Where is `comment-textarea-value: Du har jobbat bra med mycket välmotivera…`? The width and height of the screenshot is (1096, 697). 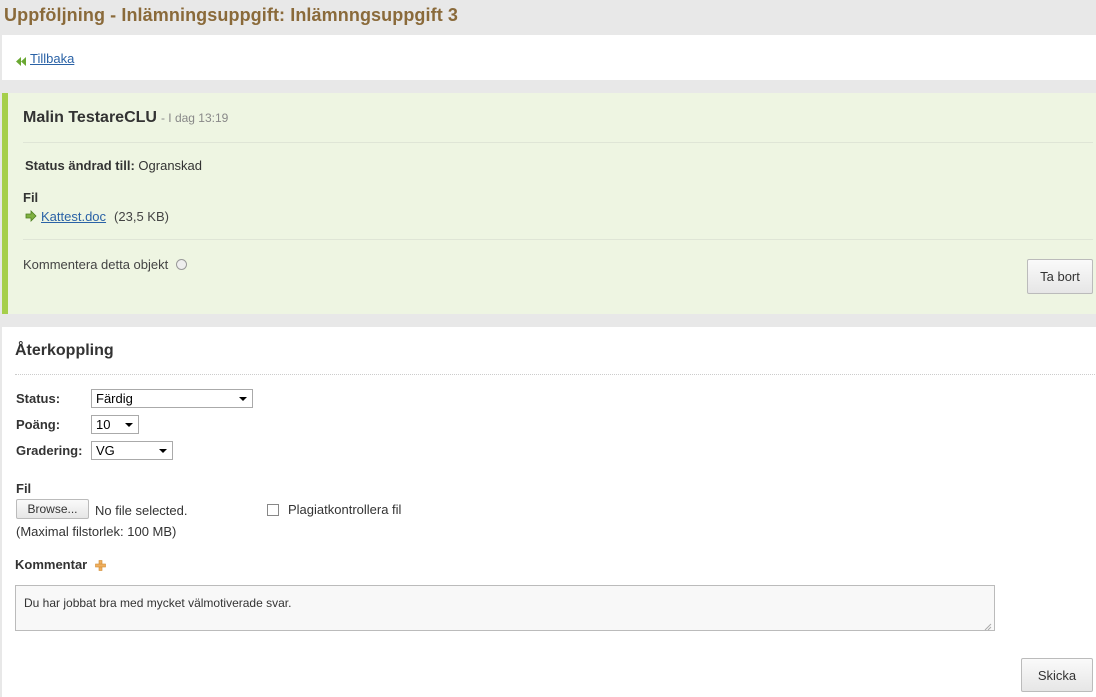 comment-textarea-value: Du har jobbat bra med mycket välmotivera… is located at coordinates (158, 603).